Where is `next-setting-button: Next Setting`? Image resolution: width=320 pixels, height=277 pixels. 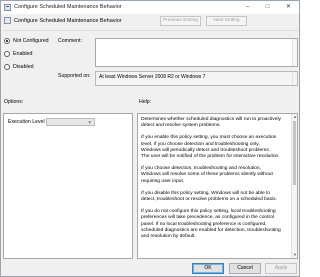
next-setting-button: Next Setting is located at coordinates (226, 21).